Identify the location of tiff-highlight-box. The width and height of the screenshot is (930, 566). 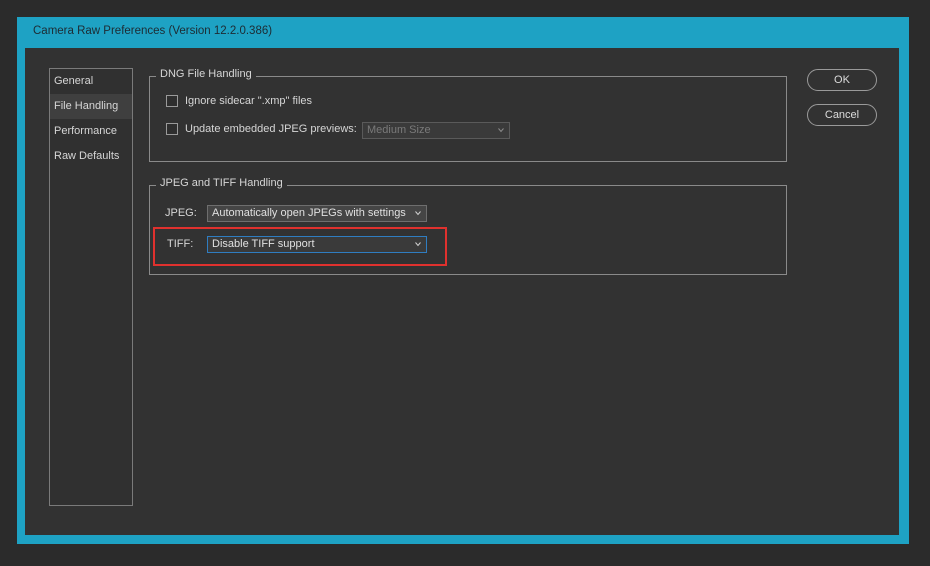
(300, 246).